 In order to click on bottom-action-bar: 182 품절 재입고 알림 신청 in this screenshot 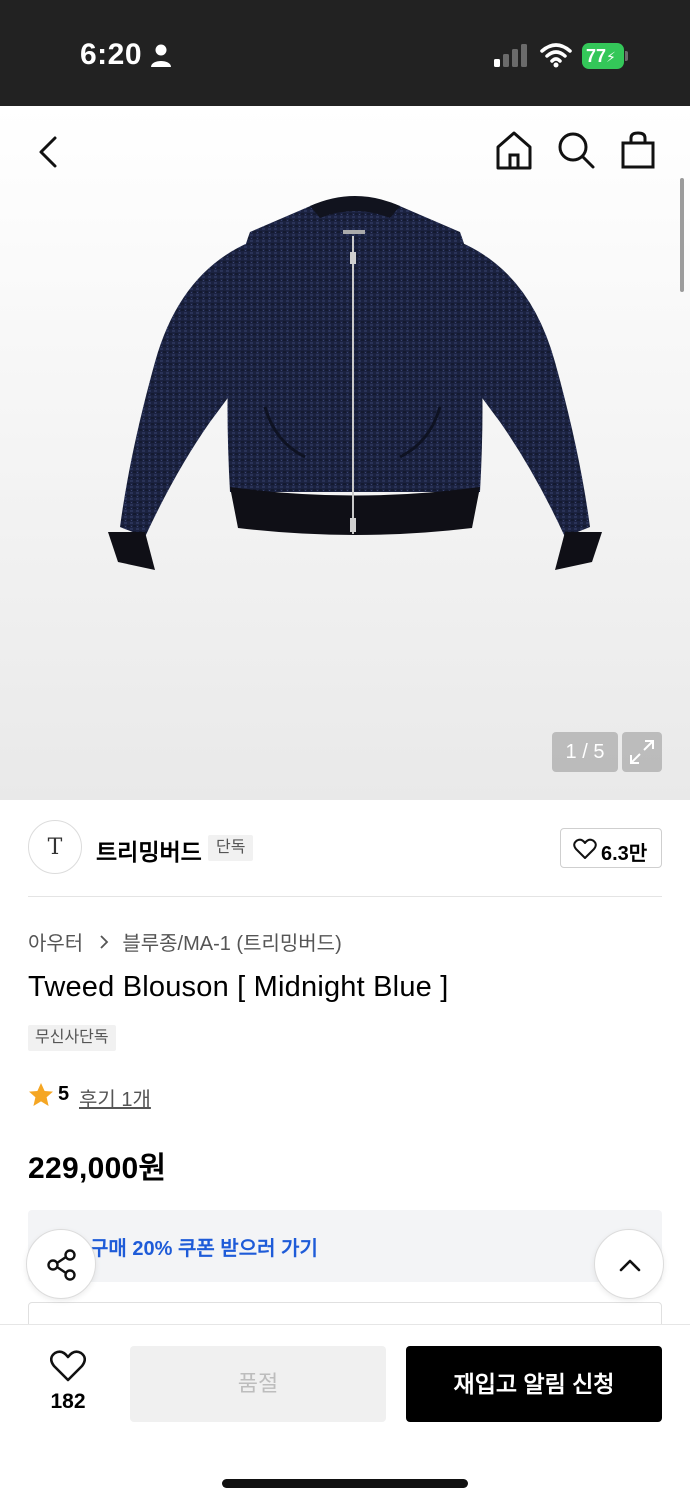, I will do `click(345, 1412)`.